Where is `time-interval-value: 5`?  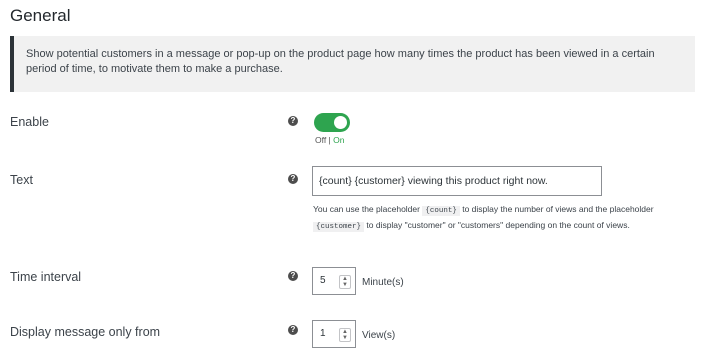 time-interval-value: 5 is located at coordinates (323, 280).